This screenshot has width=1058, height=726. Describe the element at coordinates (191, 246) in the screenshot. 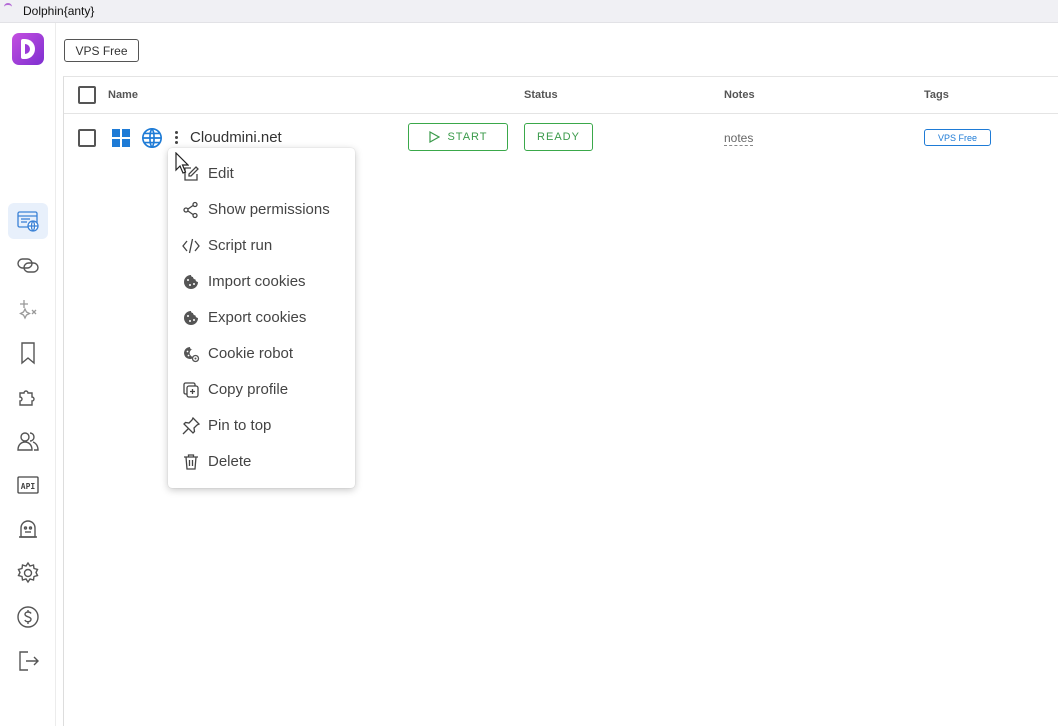

I see `code-icon` at that location.